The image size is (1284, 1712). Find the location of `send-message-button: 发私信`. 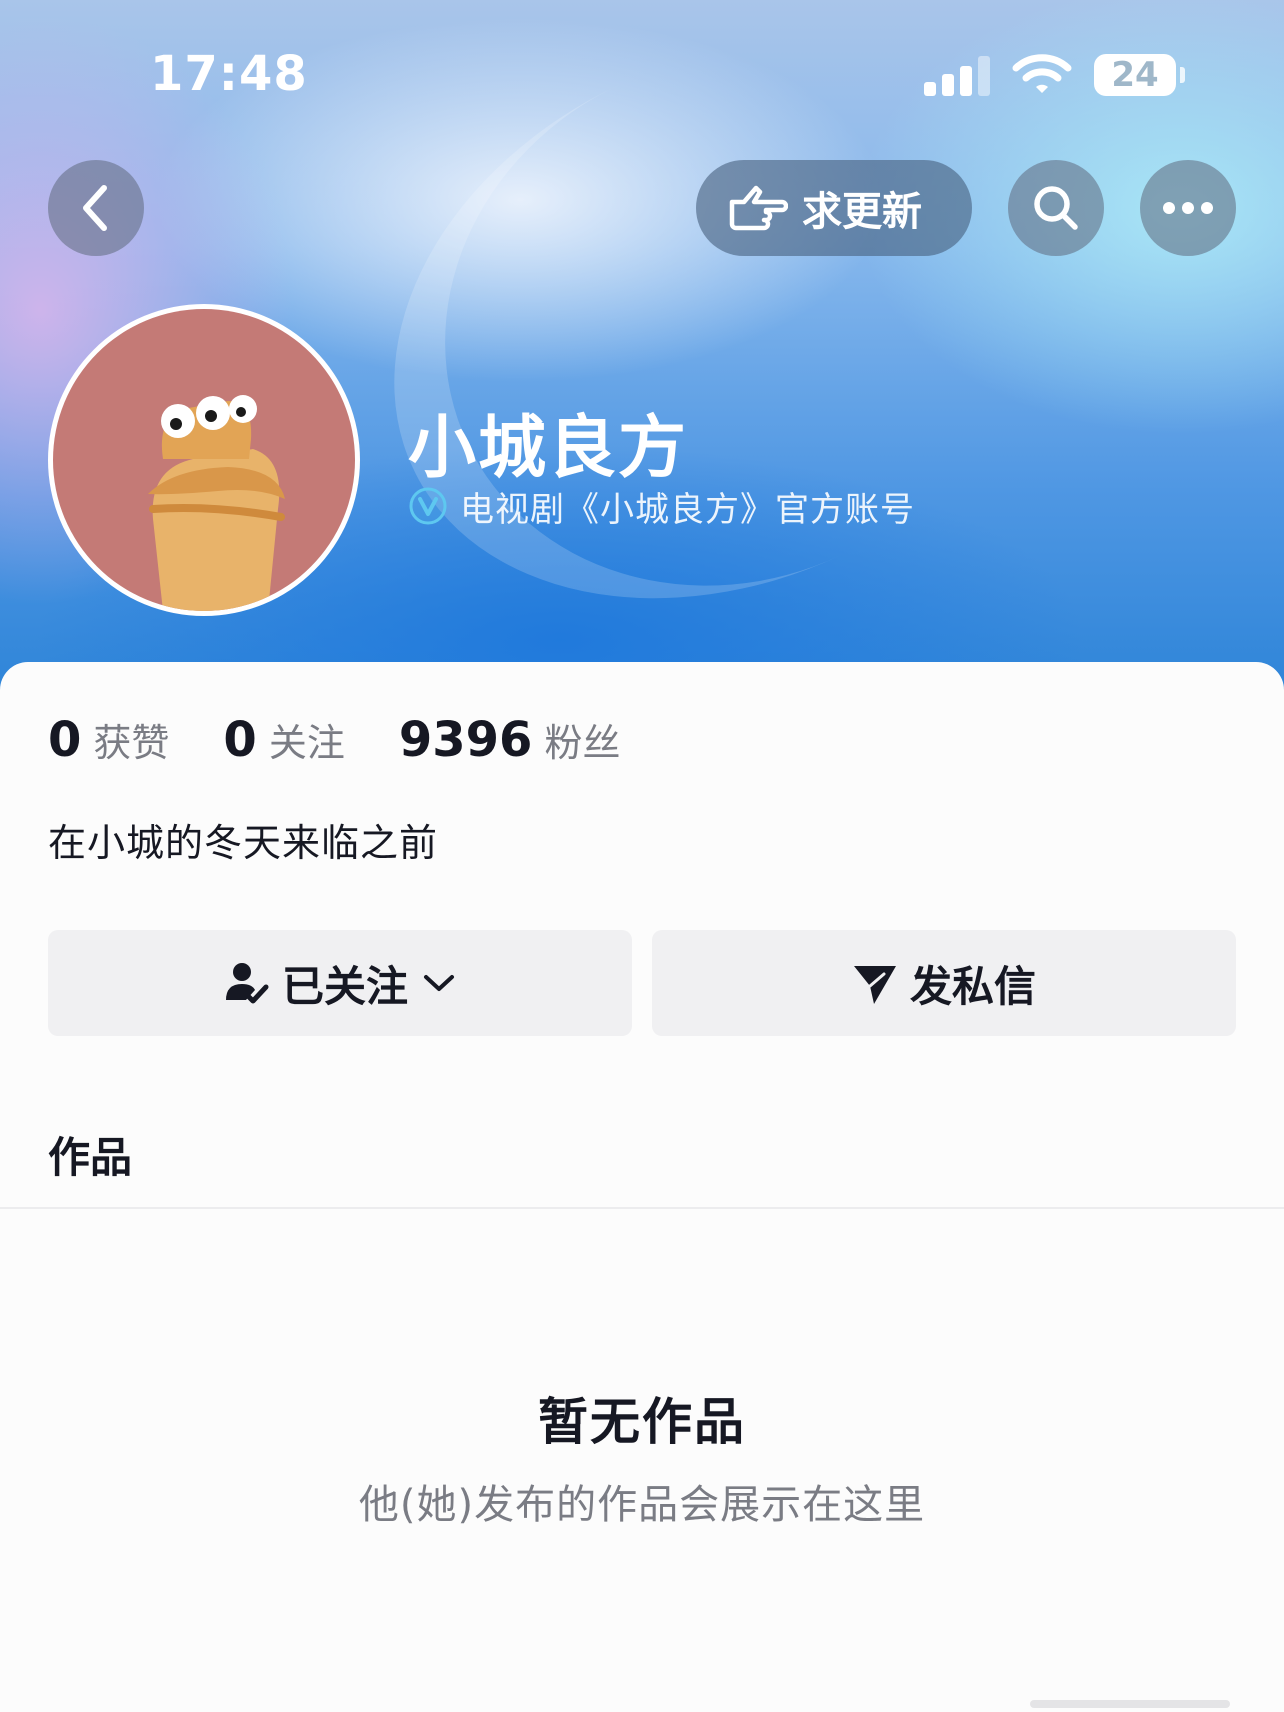

send-message-button: 发私信 is located at coordinates (944, 983).